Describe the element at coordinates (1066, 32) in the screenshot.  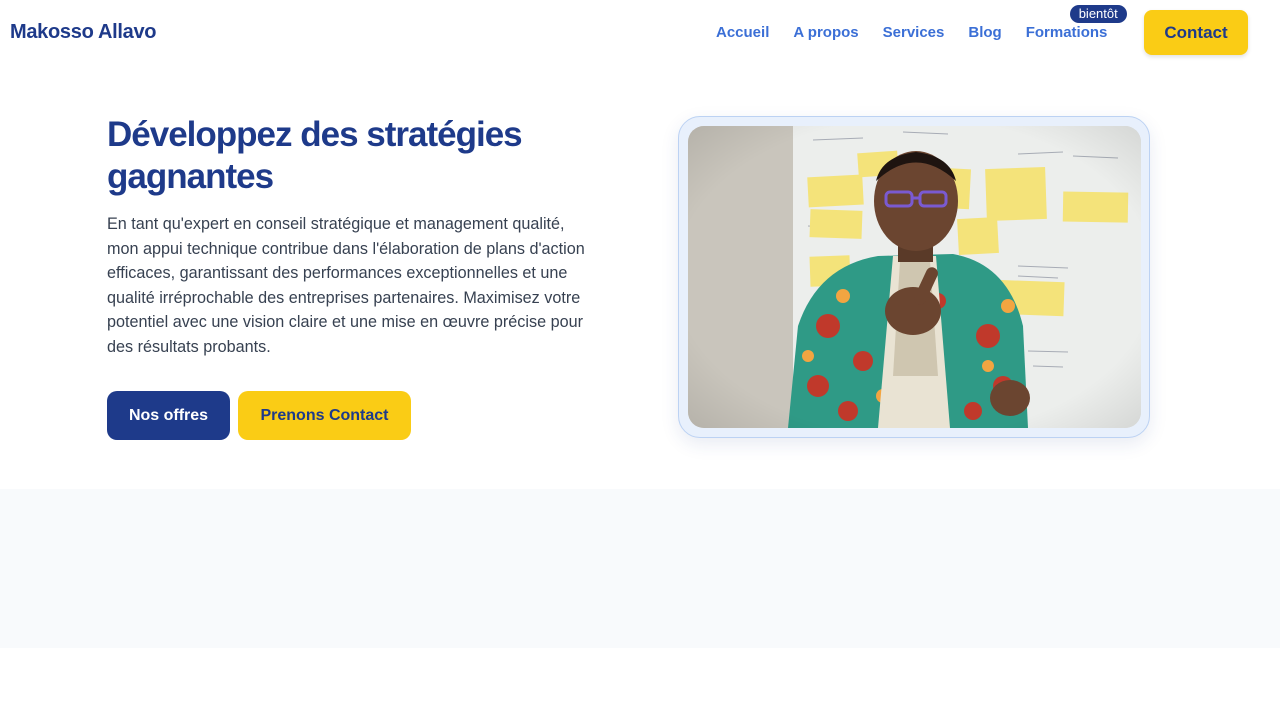
I see `nav-item-formations-label: Formations` at that location.